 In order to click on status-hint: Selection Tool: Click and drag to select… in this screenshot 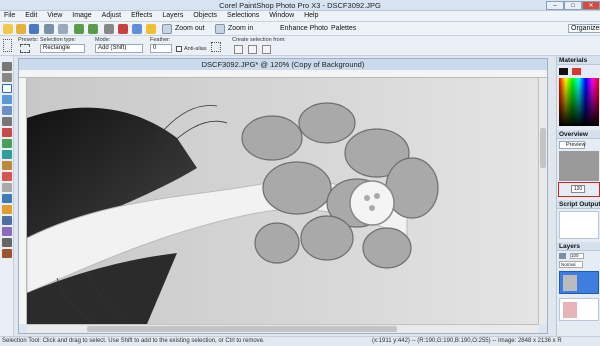, I will do `click(133, 341)`.